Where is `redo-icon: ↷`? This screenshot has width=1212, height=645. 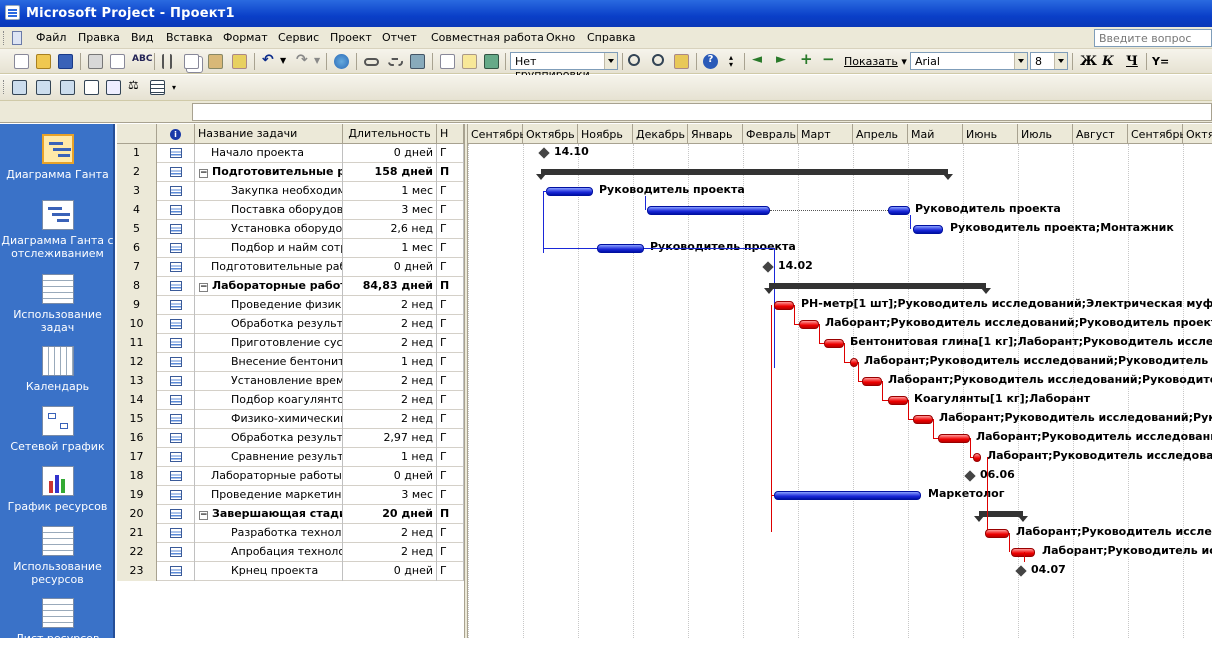
redo-icon: ↷ is located at coordinates (303, 60).